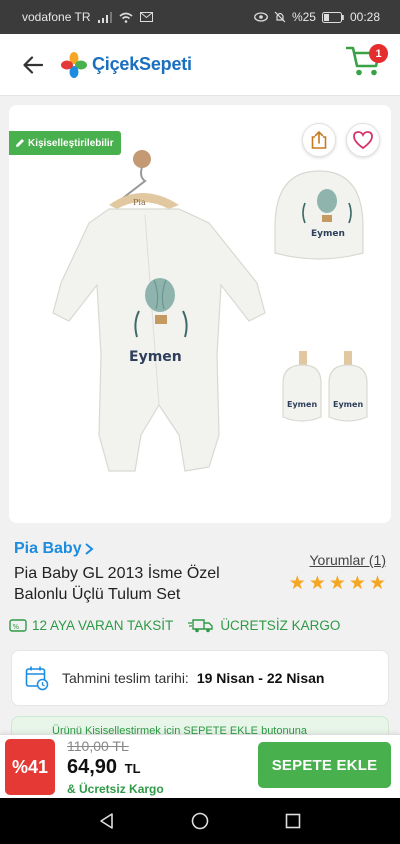 The image size is (400, 844). I want to click on back-button, so click(33, 65).